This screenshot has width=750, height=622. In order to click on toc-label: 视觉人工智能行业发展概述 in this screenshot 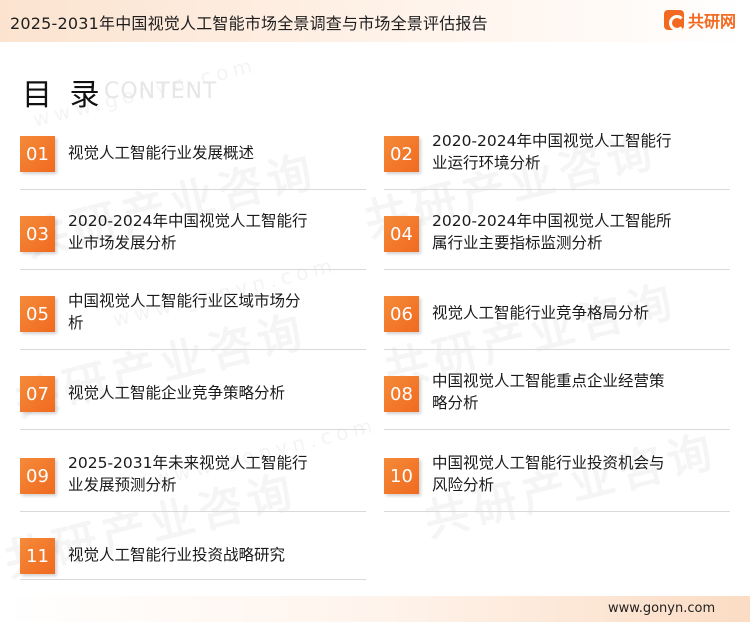, I will do `click(213, 153)`.